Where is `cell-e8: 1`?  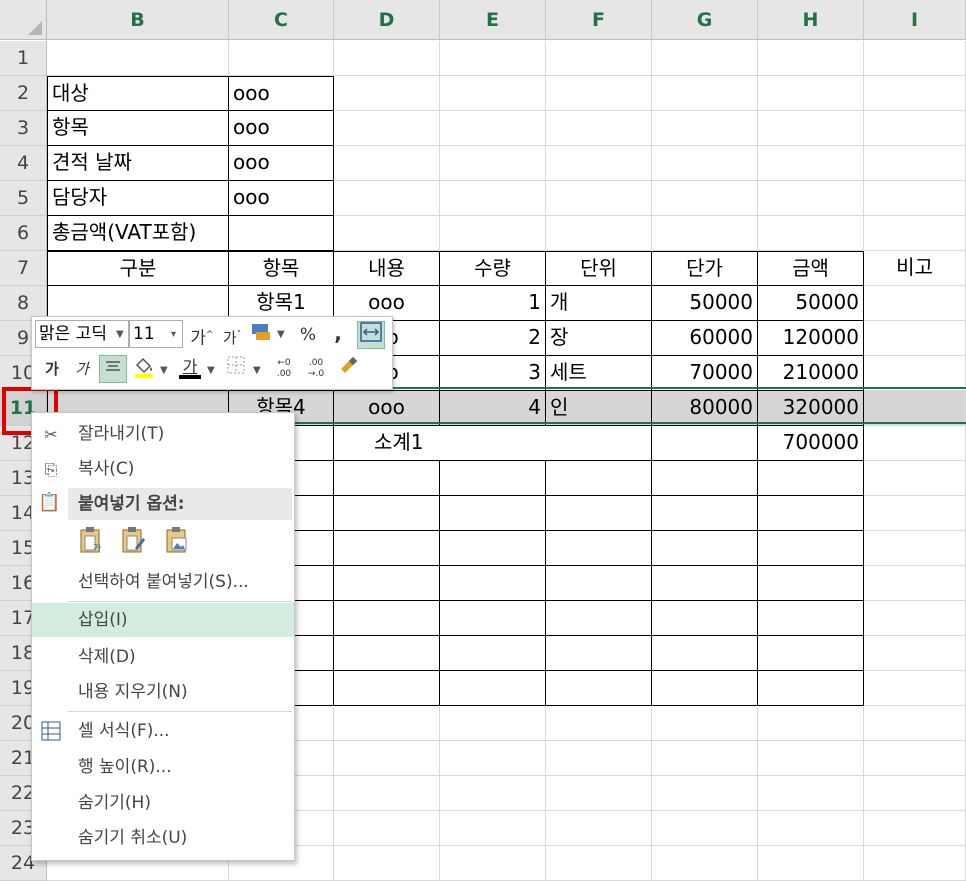 cell-e8: 1 is located at coordinates (493, 303).